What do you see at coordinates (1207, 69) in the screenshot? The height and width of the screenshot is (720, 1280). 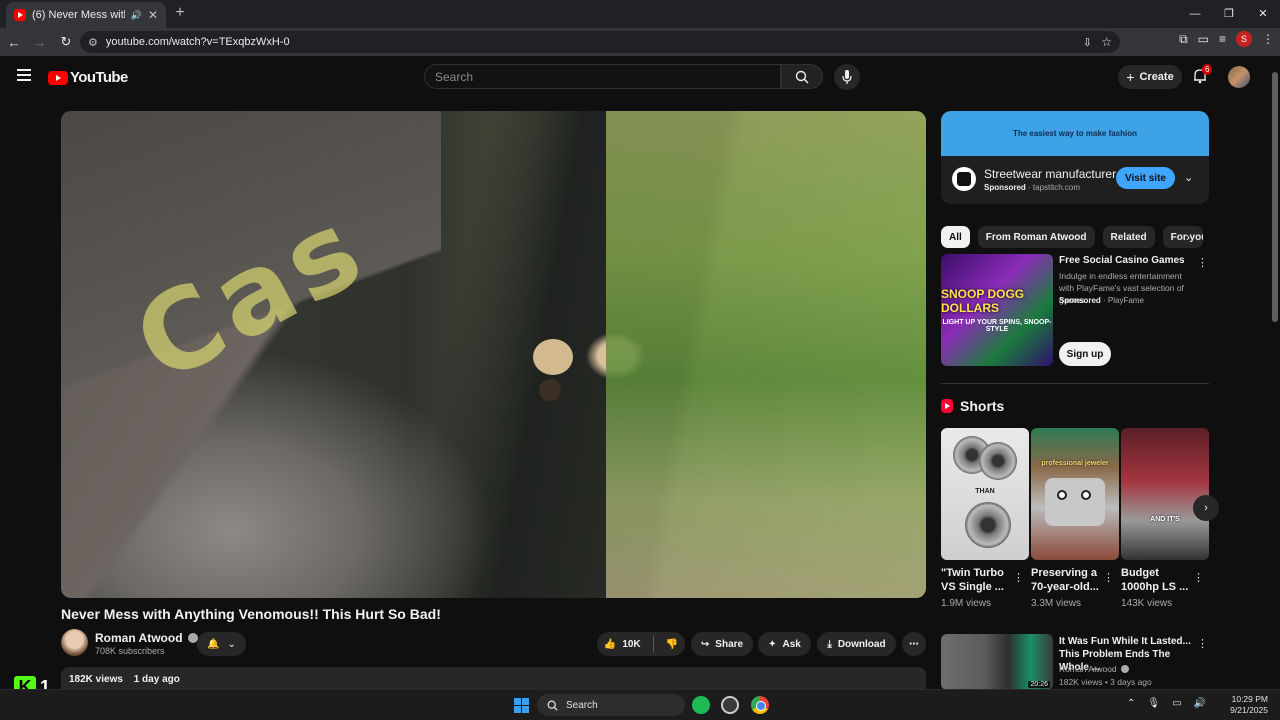 I see `notification-badge: 6` at bounding box center [1207, 69].